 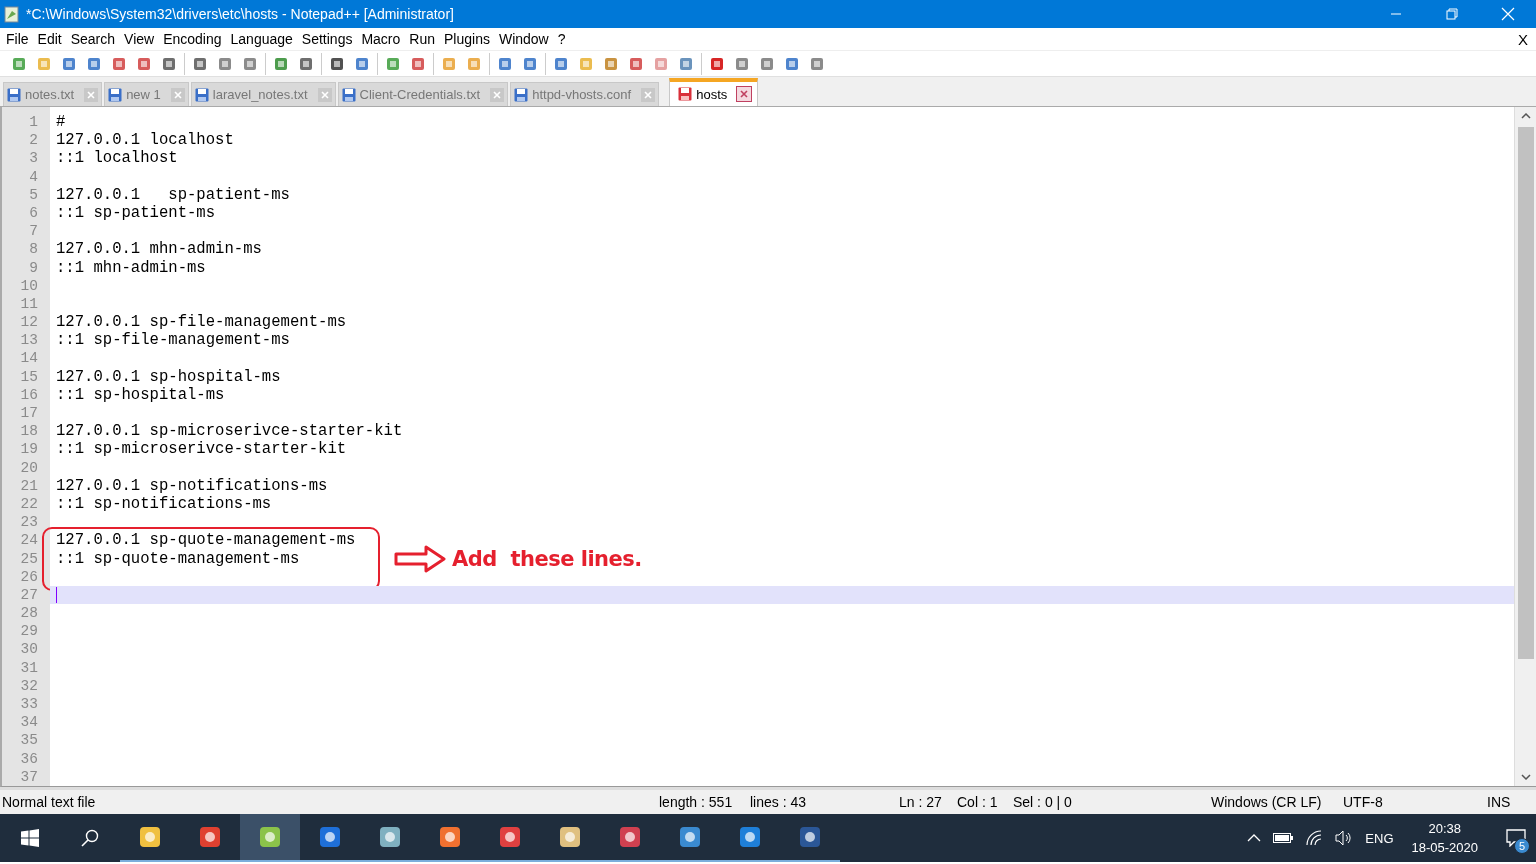 What do you see at coordinates (422, 39) in the screenshot?
I see `menu-item: Run` at bounding box center [422, 39].